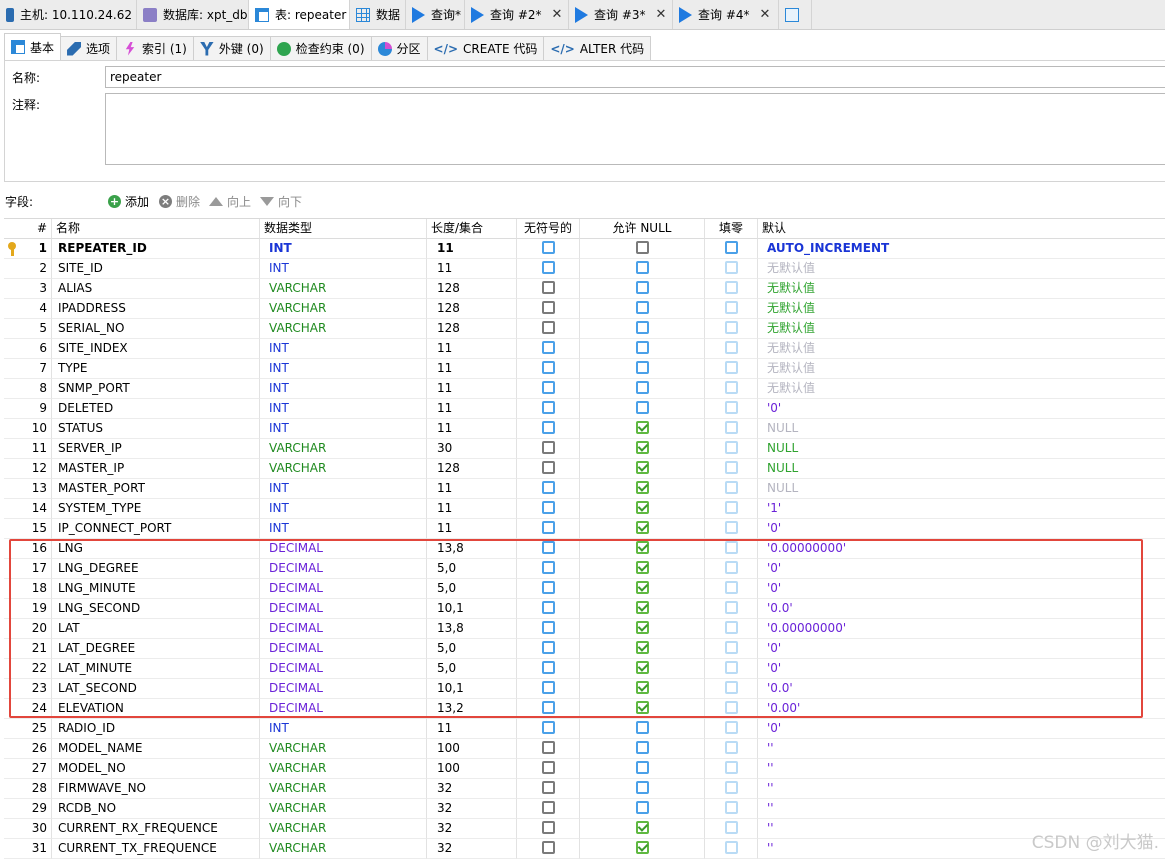  Describe the element at coordinates (156, 849) in the screenshot. I see `field-name-cell: CURRENT_TX_FREQUENCE` at that location.